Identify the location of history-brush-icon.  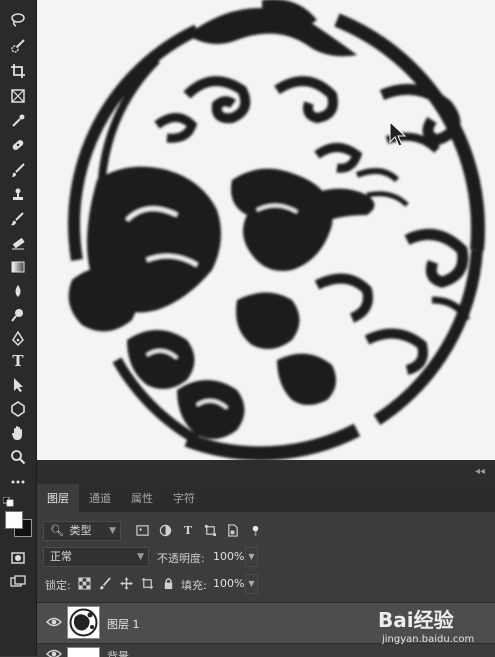
(18, 219).